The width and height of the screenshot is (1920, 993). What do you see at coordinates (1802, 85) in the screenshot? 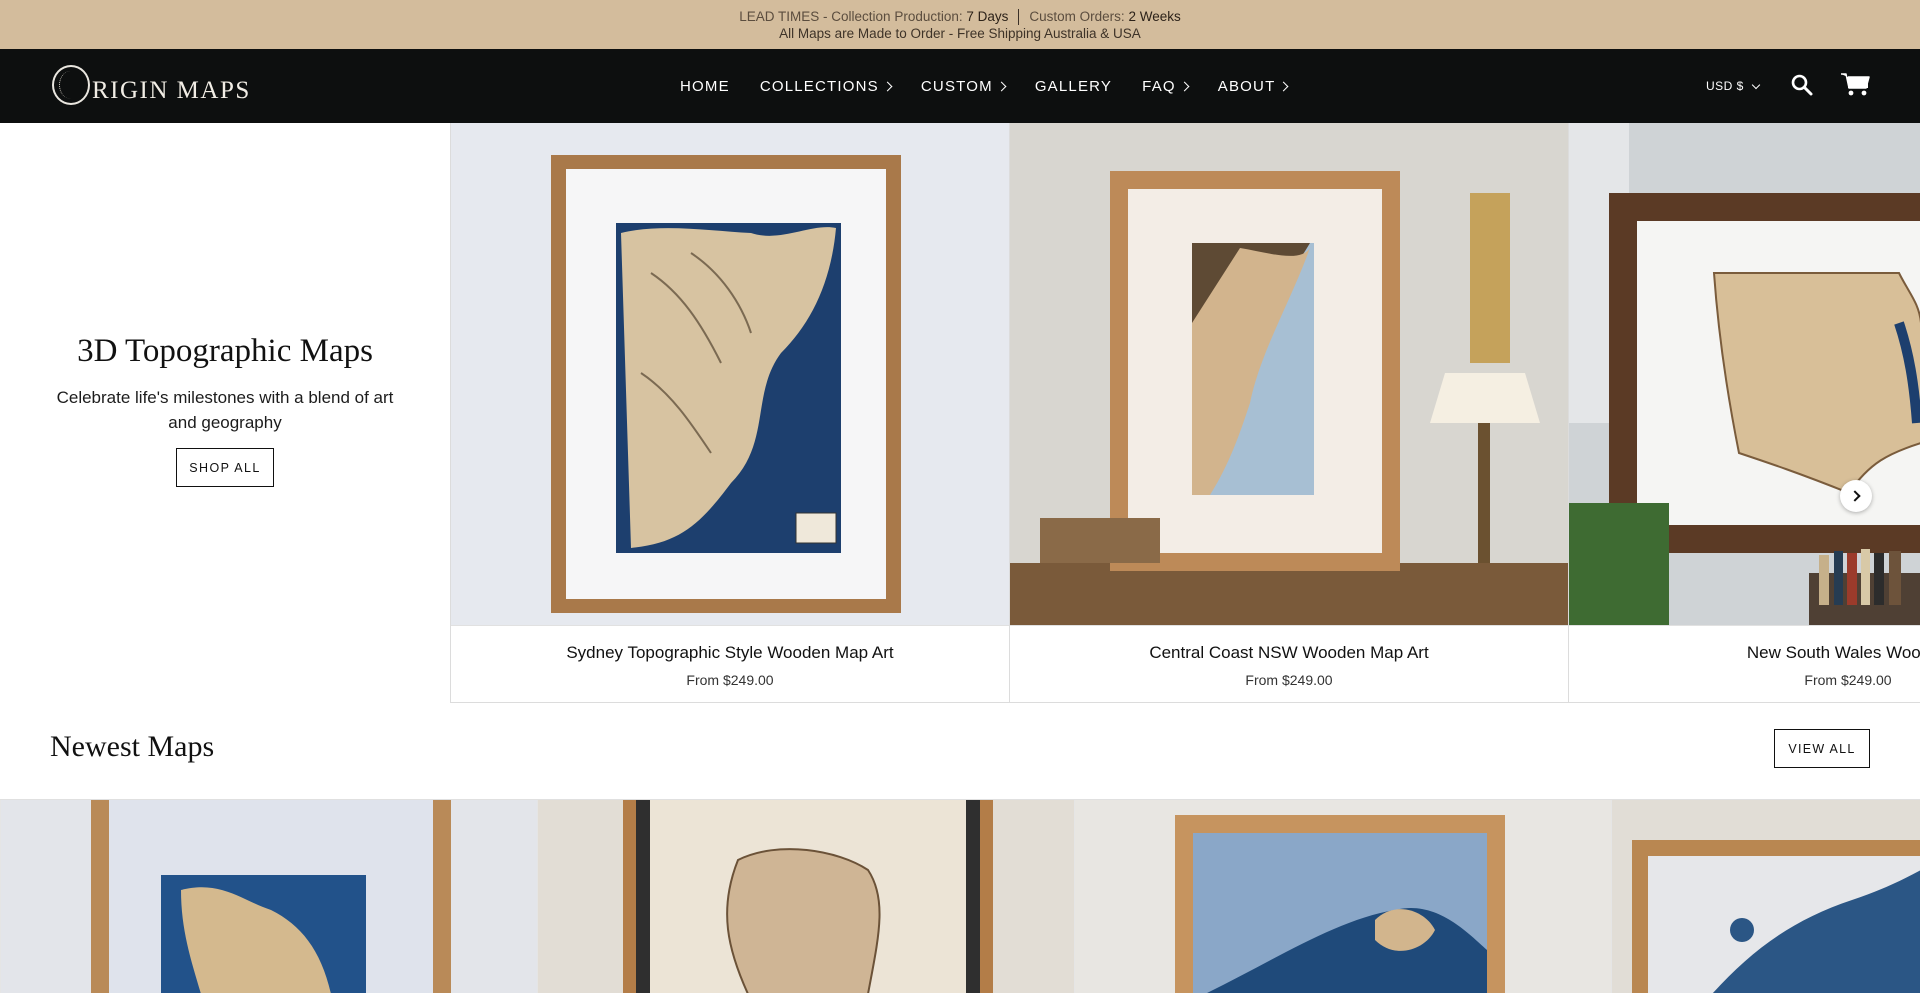
I see `search-icon` at bounding box center [1802, 85].